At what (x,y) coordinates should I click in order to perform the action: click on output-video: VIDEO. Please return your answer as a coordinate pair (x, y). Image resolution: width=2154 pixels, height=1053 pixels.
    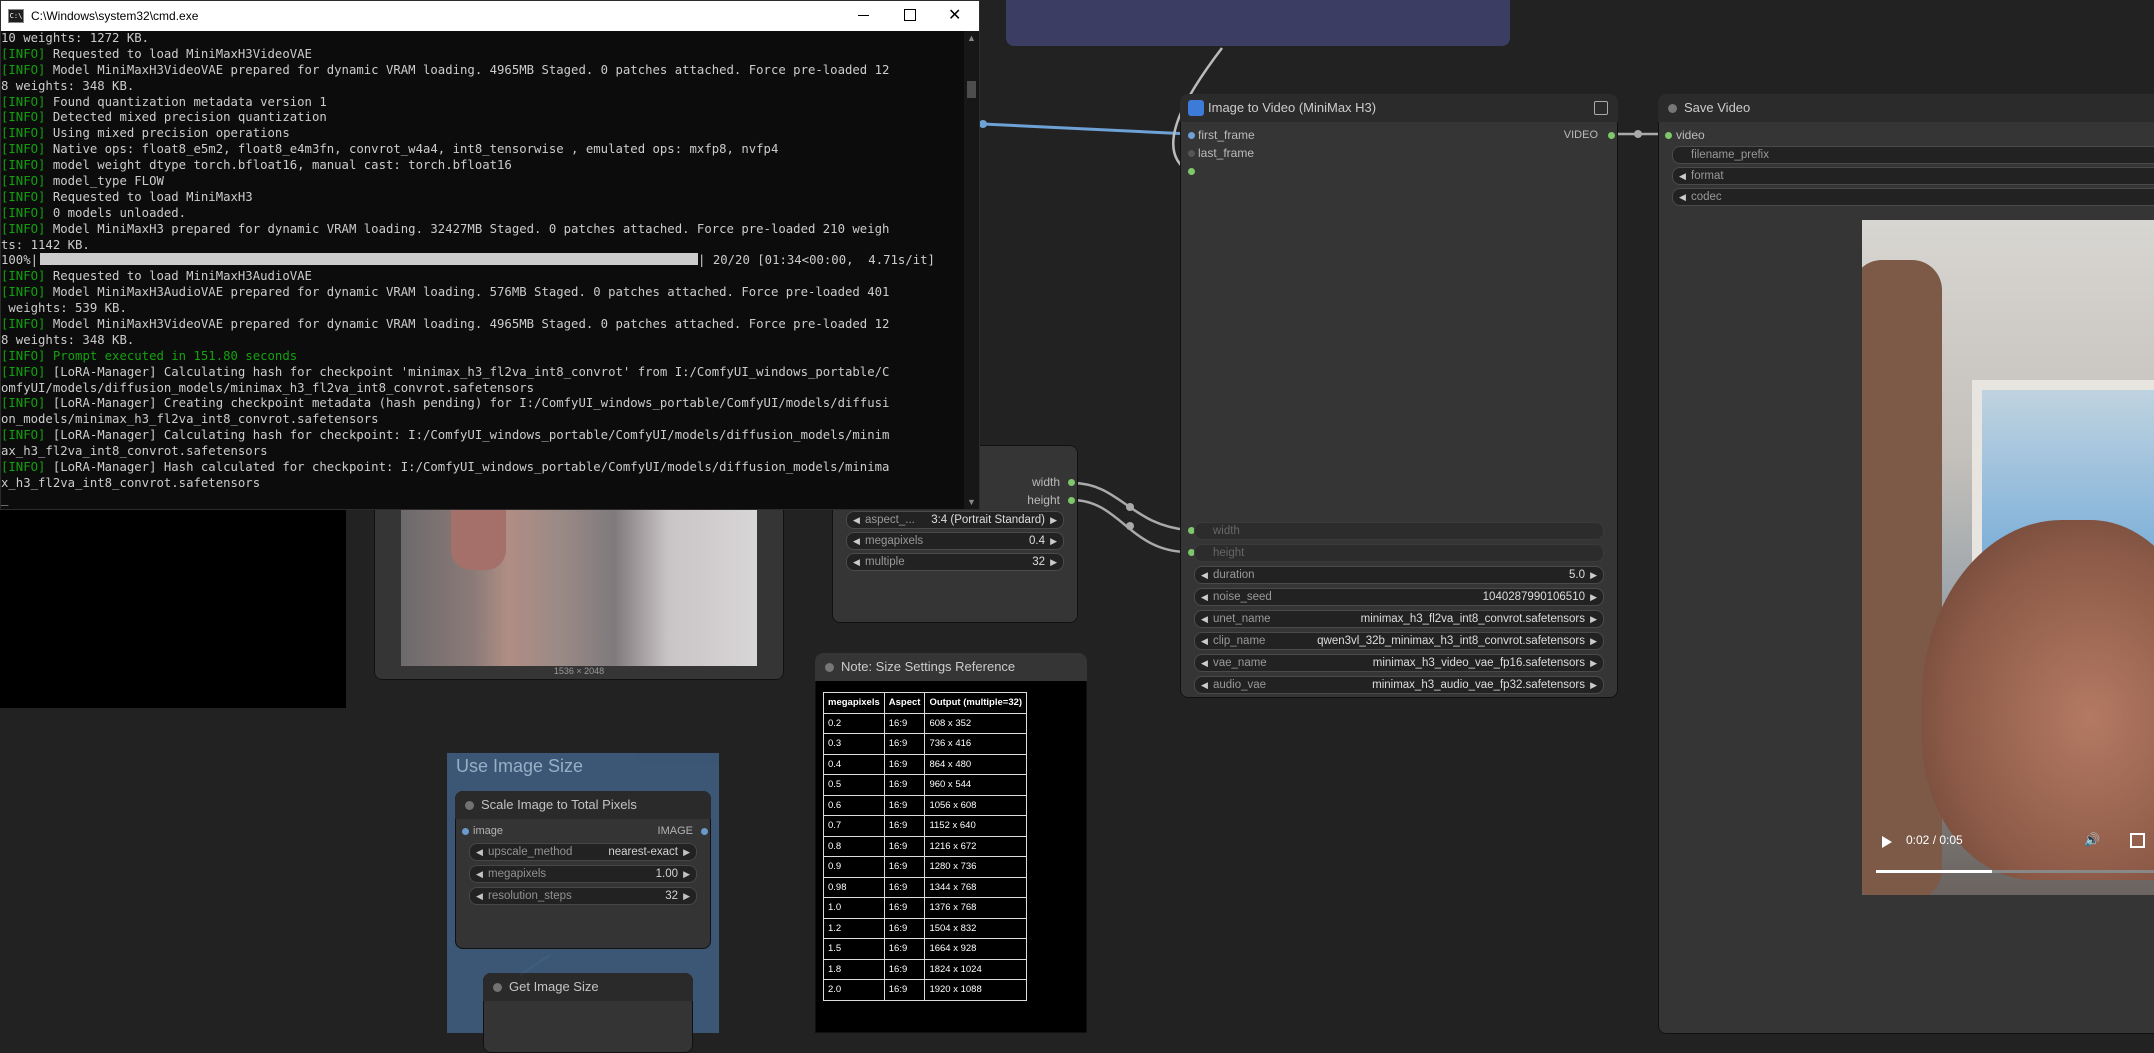
    Looking at the image, I should click on (1580, 135).